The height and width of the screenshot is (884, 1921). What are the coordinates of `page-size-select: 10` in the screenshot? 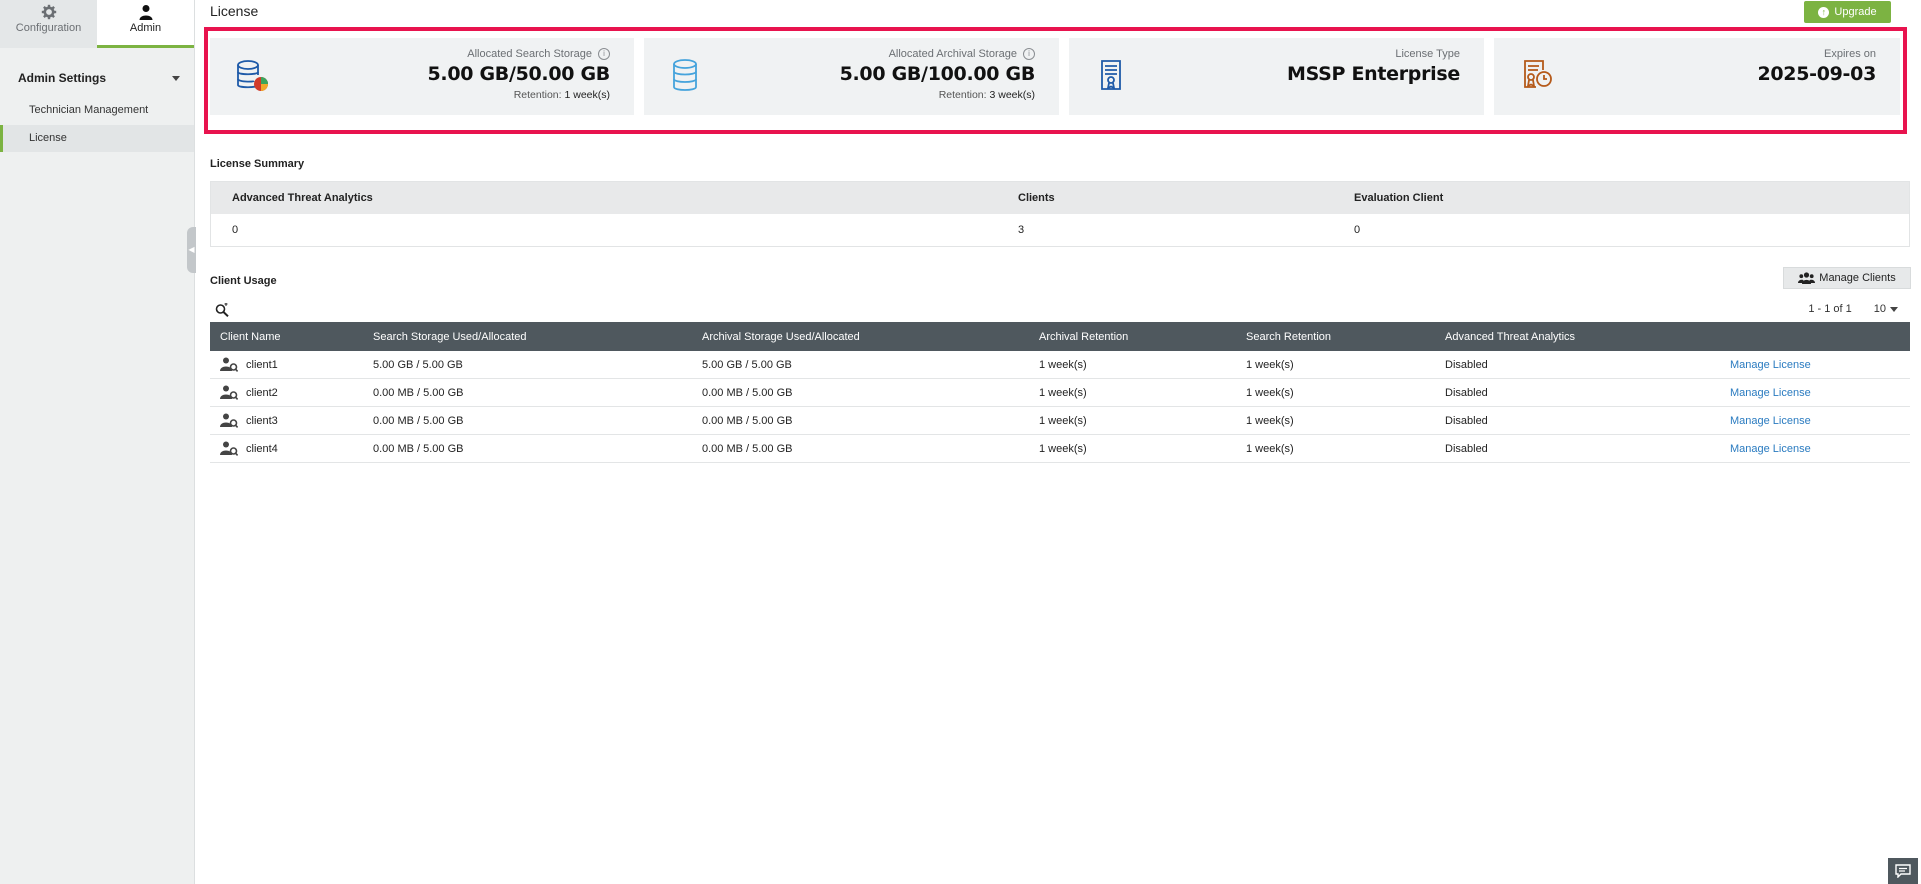 It's located at (1886, 309).